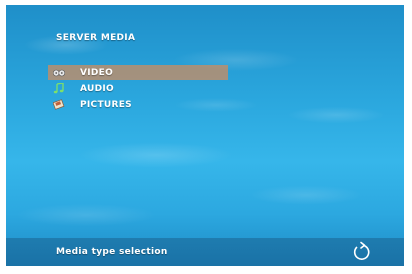 This screenshot has height=274, width=412. Describe the element at coordinates (97, 72) in the screenshot. I see `menu-item-label: VIDEO` at that location.